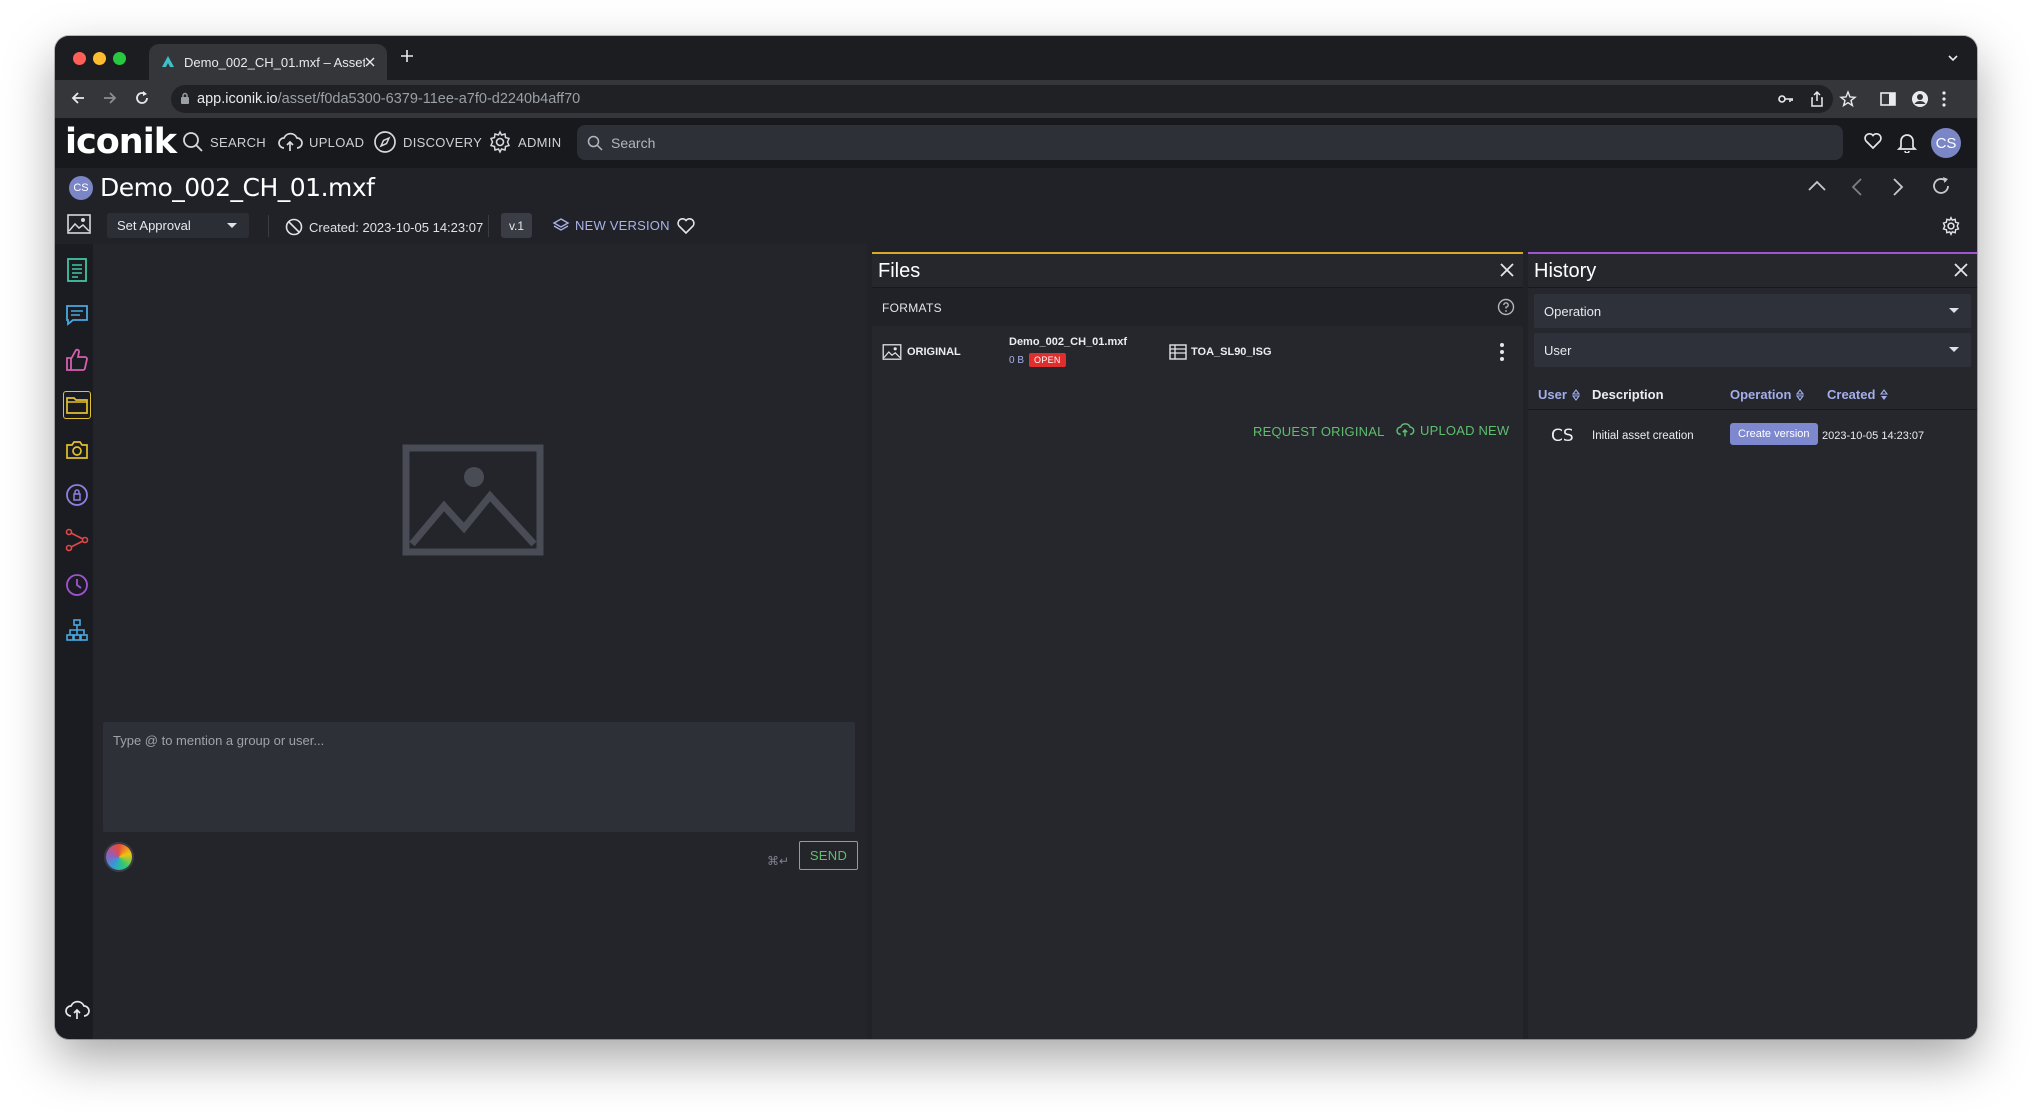 Image resolution: width=2032 pixels, height=1112 pixels. I want to click on format-original: ORIGINAL, so click(921, 352).